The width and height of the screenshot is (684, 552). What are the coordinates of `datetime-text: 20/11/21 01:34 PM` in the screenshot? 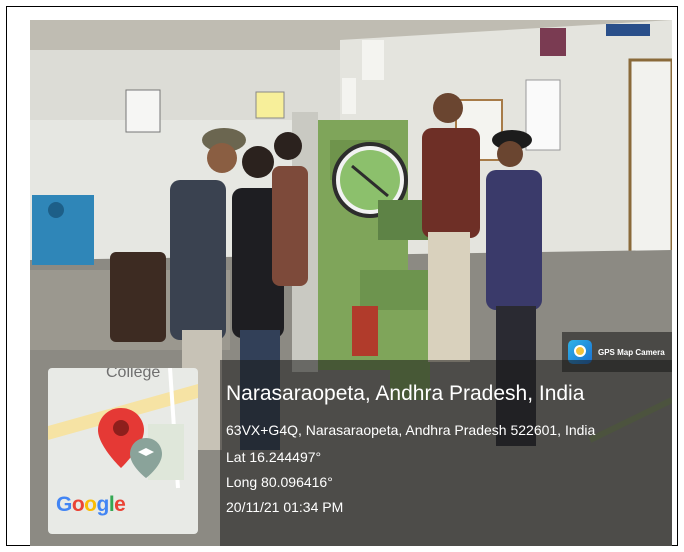 It's located at (285, 507).